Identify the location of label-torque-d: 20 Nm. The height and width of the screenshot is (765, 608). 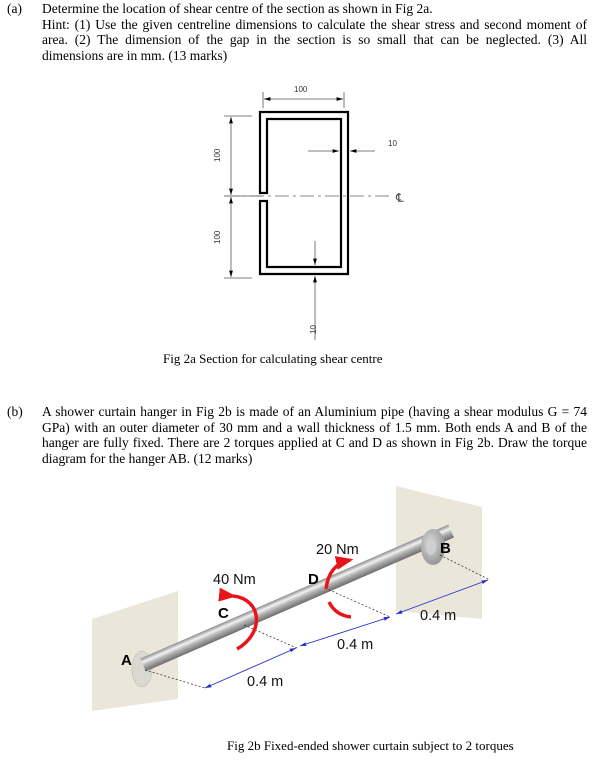
(337, 550).